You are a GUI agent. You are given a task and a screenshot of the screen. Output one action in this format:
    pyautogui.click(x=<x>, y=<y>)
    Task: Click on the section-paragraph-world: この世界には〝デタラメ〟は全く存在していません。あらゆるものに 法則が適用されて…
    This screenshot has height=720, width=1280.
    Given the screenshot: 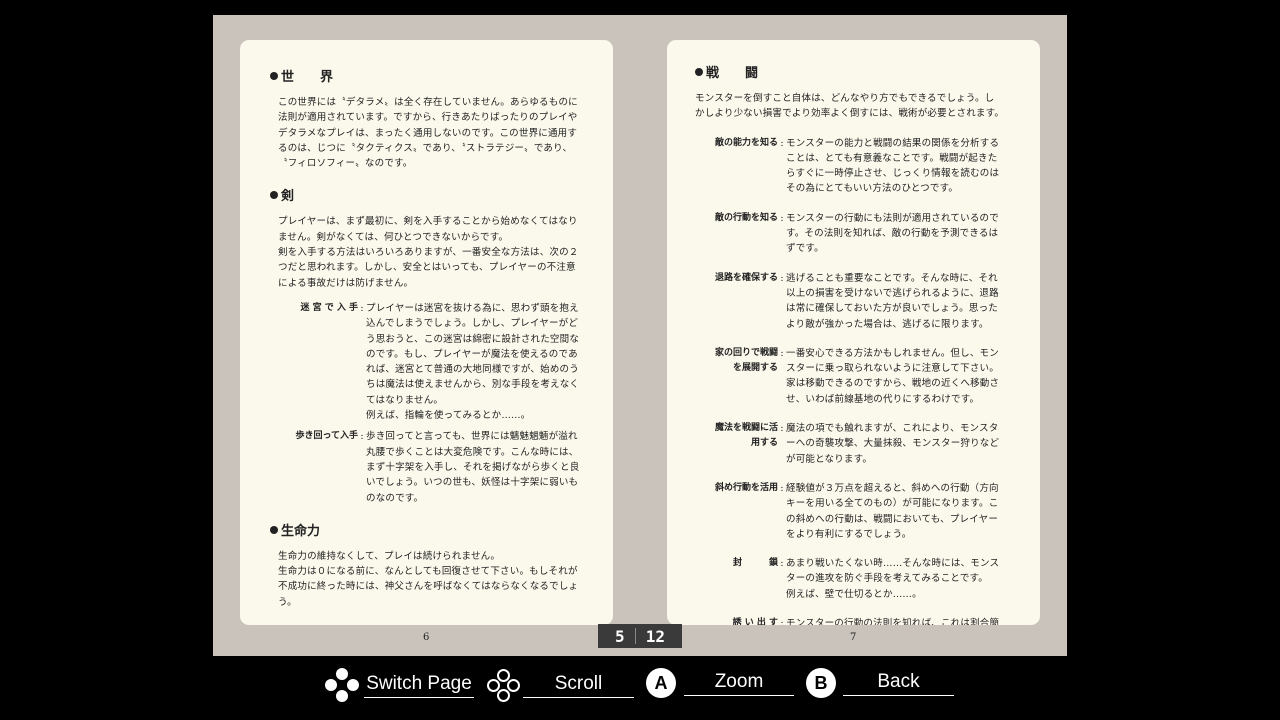 What is the action you would take?
    pyautogui.click(x=428, y=133)
    